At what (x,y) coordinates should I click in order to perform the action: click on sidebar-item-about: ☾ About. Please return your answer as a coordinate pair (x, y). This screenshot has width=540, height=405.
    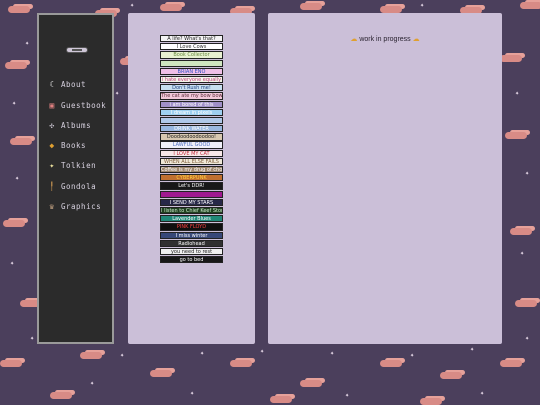
    Looking at the image, I should click on (78, 84).